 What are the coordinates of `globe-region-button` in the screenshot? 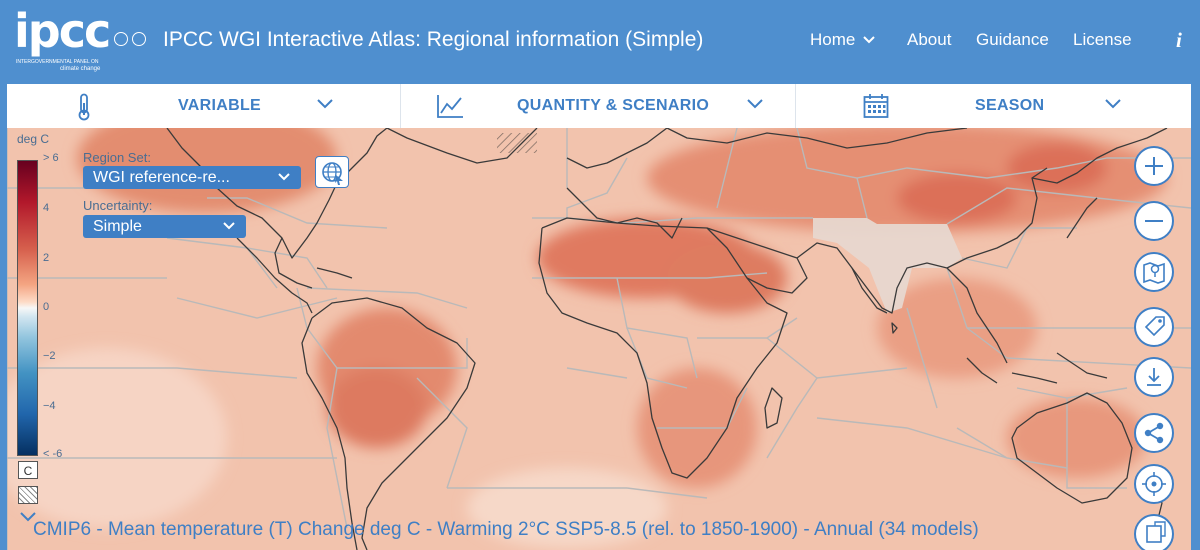 It's located at (332, 172).